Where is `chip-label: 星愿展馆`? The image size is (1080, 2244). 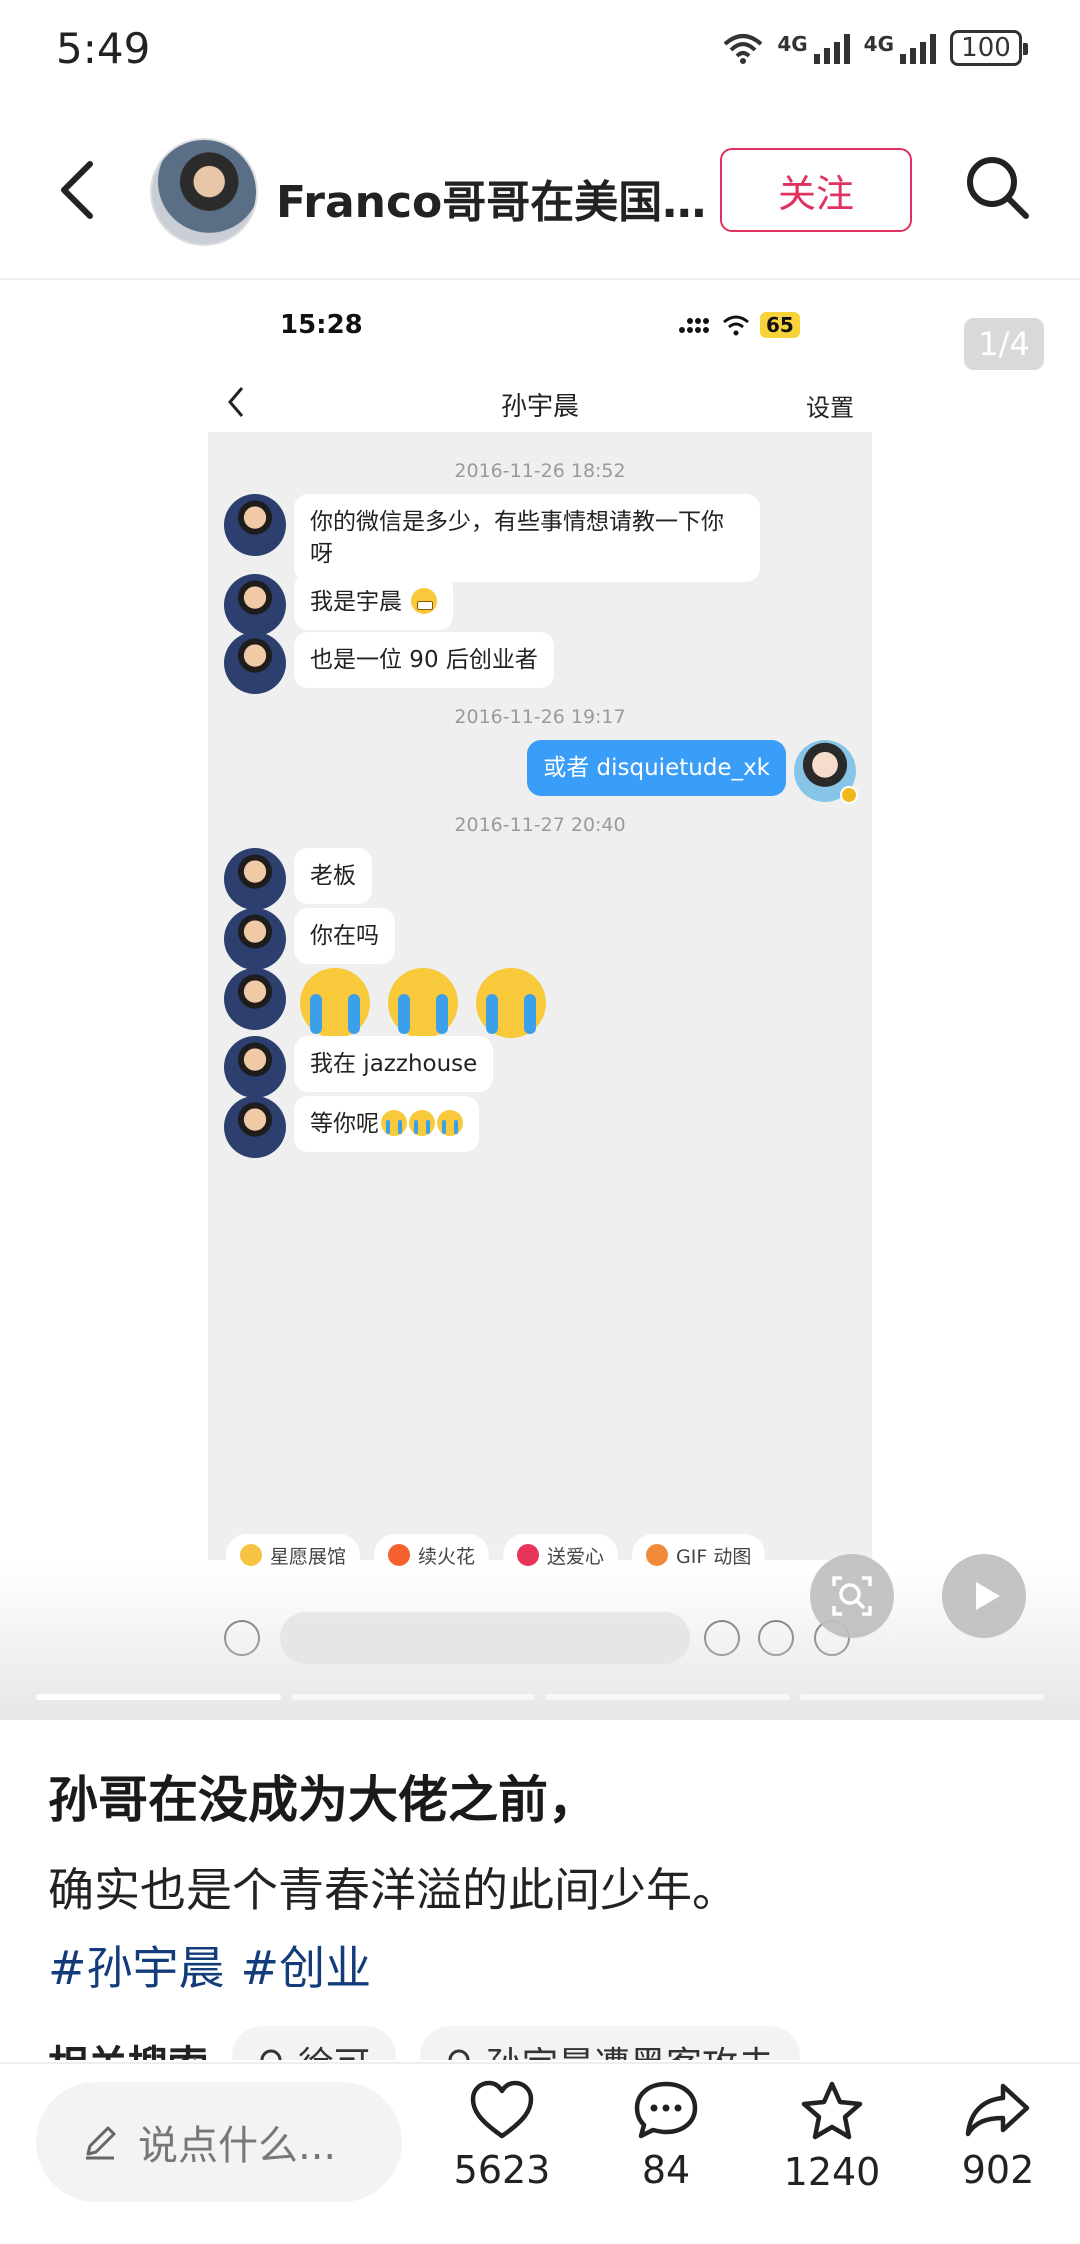
chip-label: 星愿展馆 is located at coordinates (308, 1556).